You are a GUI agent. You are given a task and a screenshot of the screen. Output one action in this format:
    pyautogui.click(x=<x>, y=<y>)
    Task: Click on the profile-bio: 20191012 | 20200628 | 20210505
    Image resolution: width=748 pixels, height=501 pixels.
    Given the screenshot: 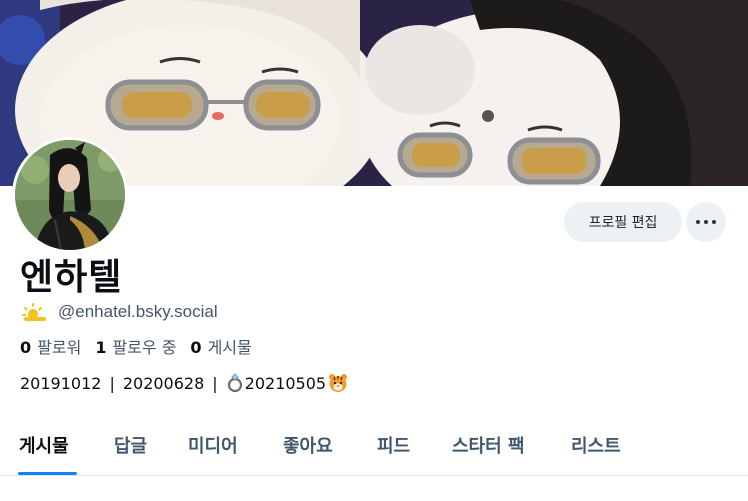 What is the action you would take?
    pyautogui.click(x=184, y=383)
    